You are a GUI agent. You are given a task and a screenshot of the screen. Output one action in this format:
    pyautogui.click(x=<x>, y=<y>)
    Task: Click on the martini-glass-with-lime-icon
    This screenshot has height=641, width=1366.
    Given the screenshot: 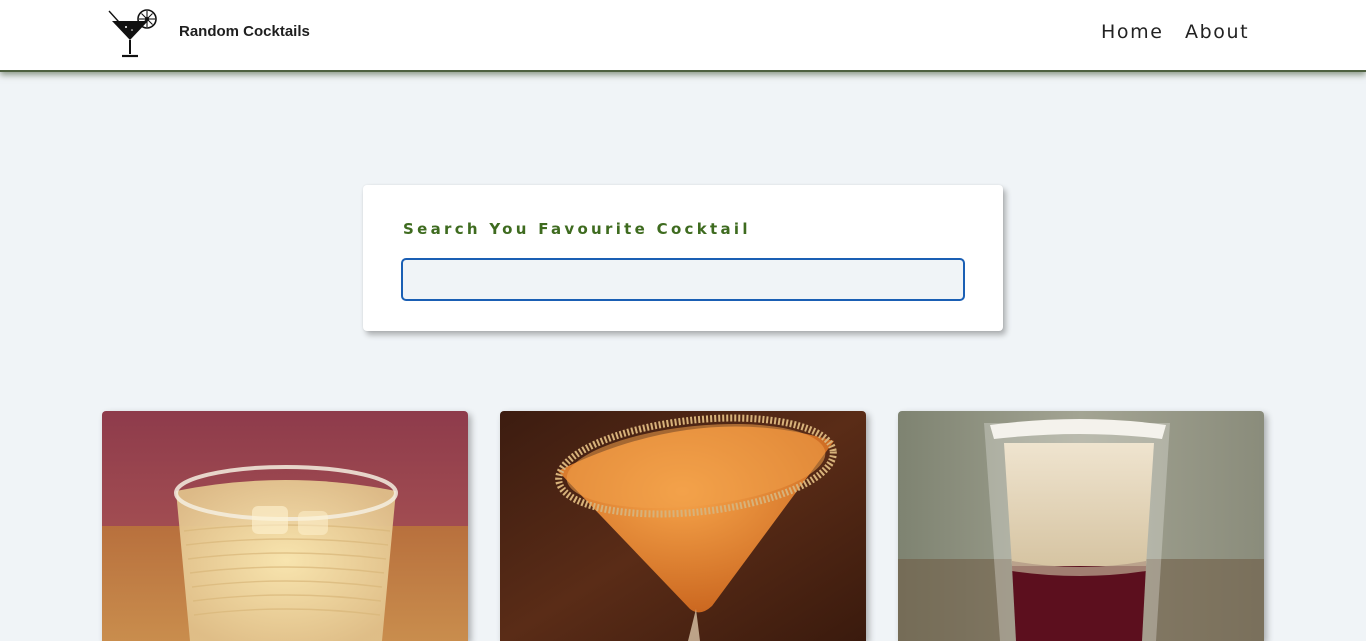 What is the action you would take?
    pyautogui.click(x=132, y=32)
    